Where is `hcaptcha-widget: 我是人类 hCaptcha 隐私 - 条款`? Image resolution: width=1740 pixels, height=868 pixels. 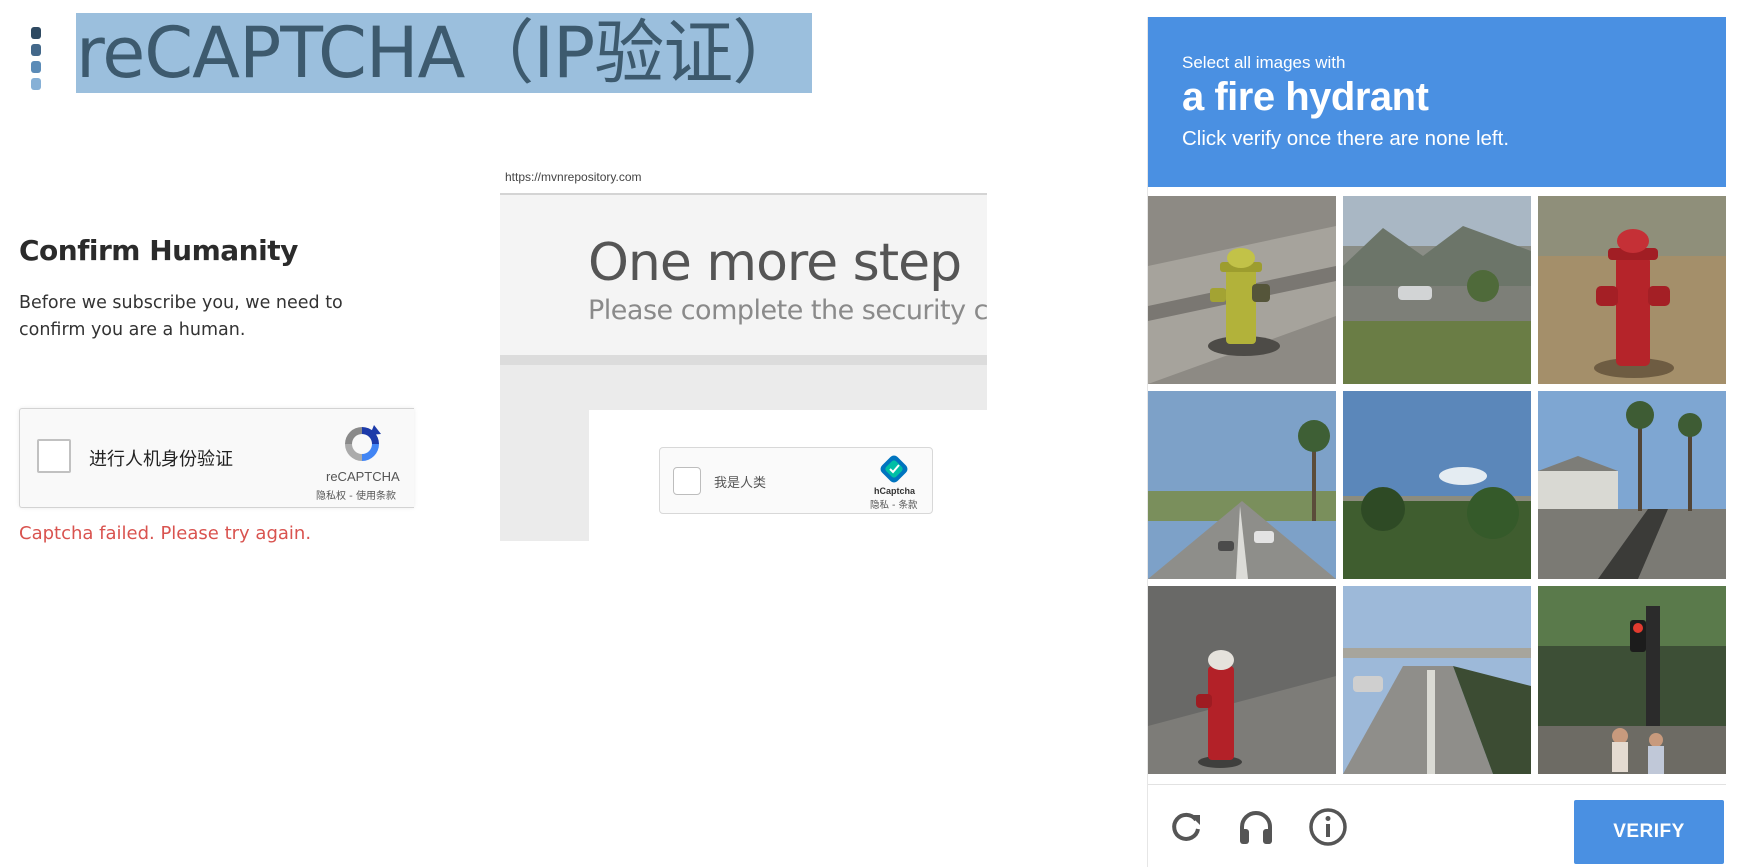 hcaptcha-widget: 我是人类 hCaptcha 隐私 - 条款 is located at coordinates (796, 480).